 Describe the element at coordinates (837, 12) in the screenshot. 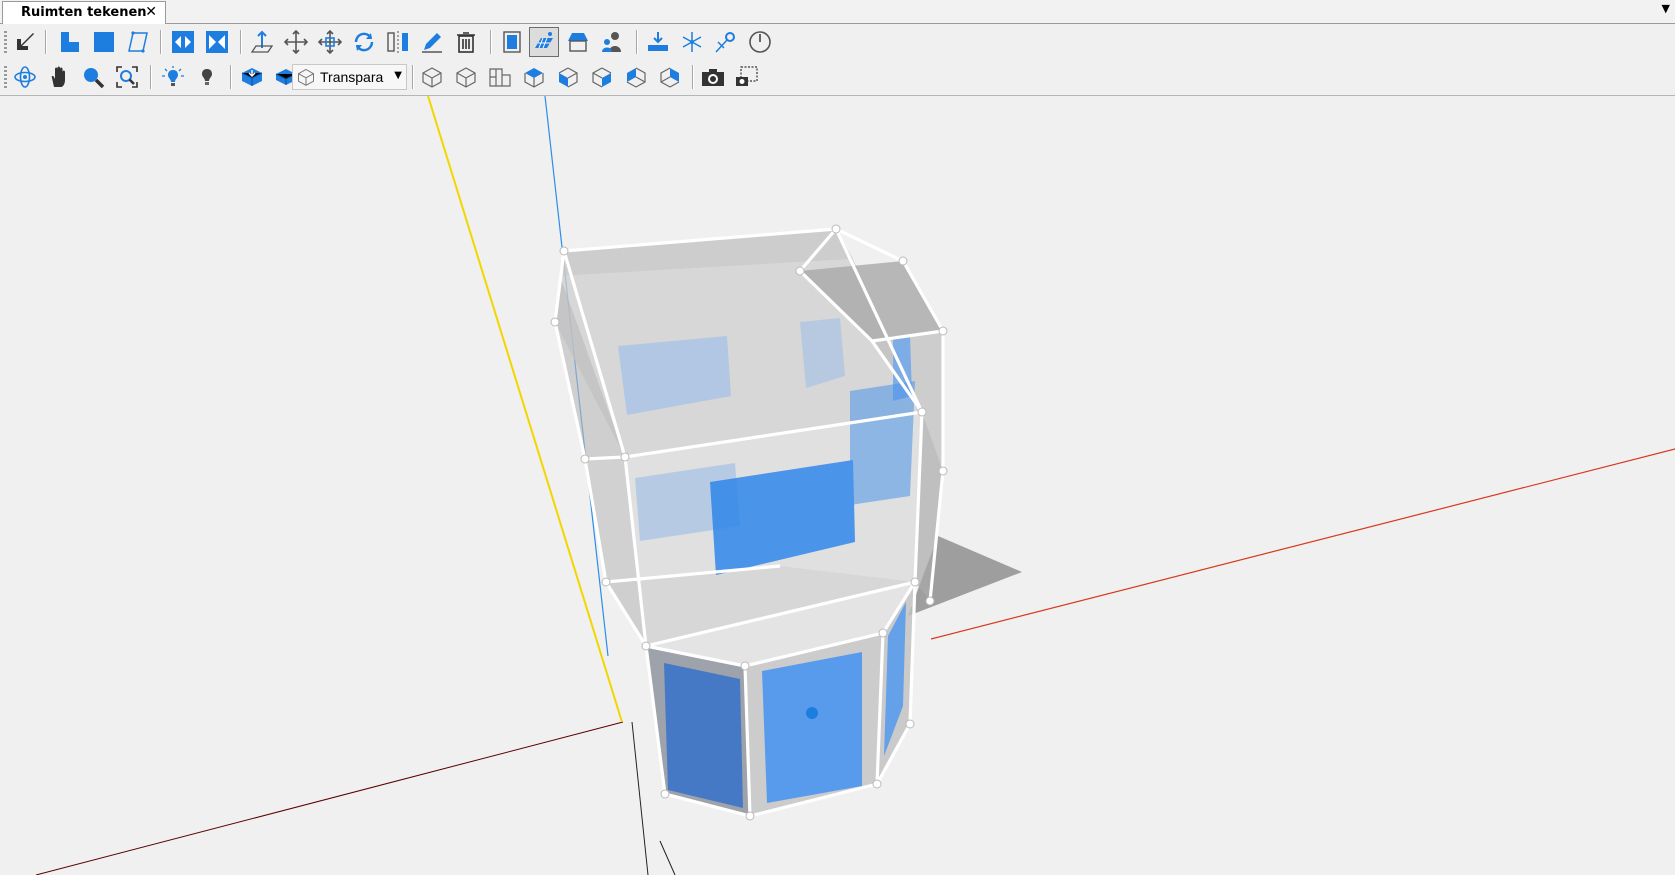

I see `tab-strip: Ruimten tekenen ✕ ▼` at that location.